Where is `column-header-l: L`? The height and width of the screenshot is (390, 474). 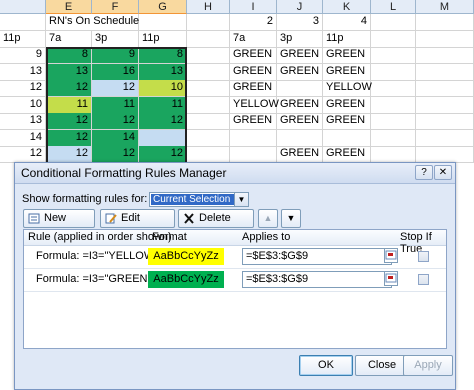 column-header-l: L is located at coordinates (393, 7).